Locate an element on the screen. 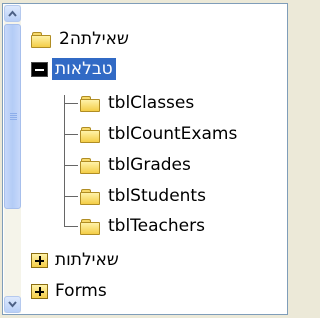 The height and width of the screenshot is (318, 320). tree-item-selected: טבלאות is located at coordinates (73, 69).